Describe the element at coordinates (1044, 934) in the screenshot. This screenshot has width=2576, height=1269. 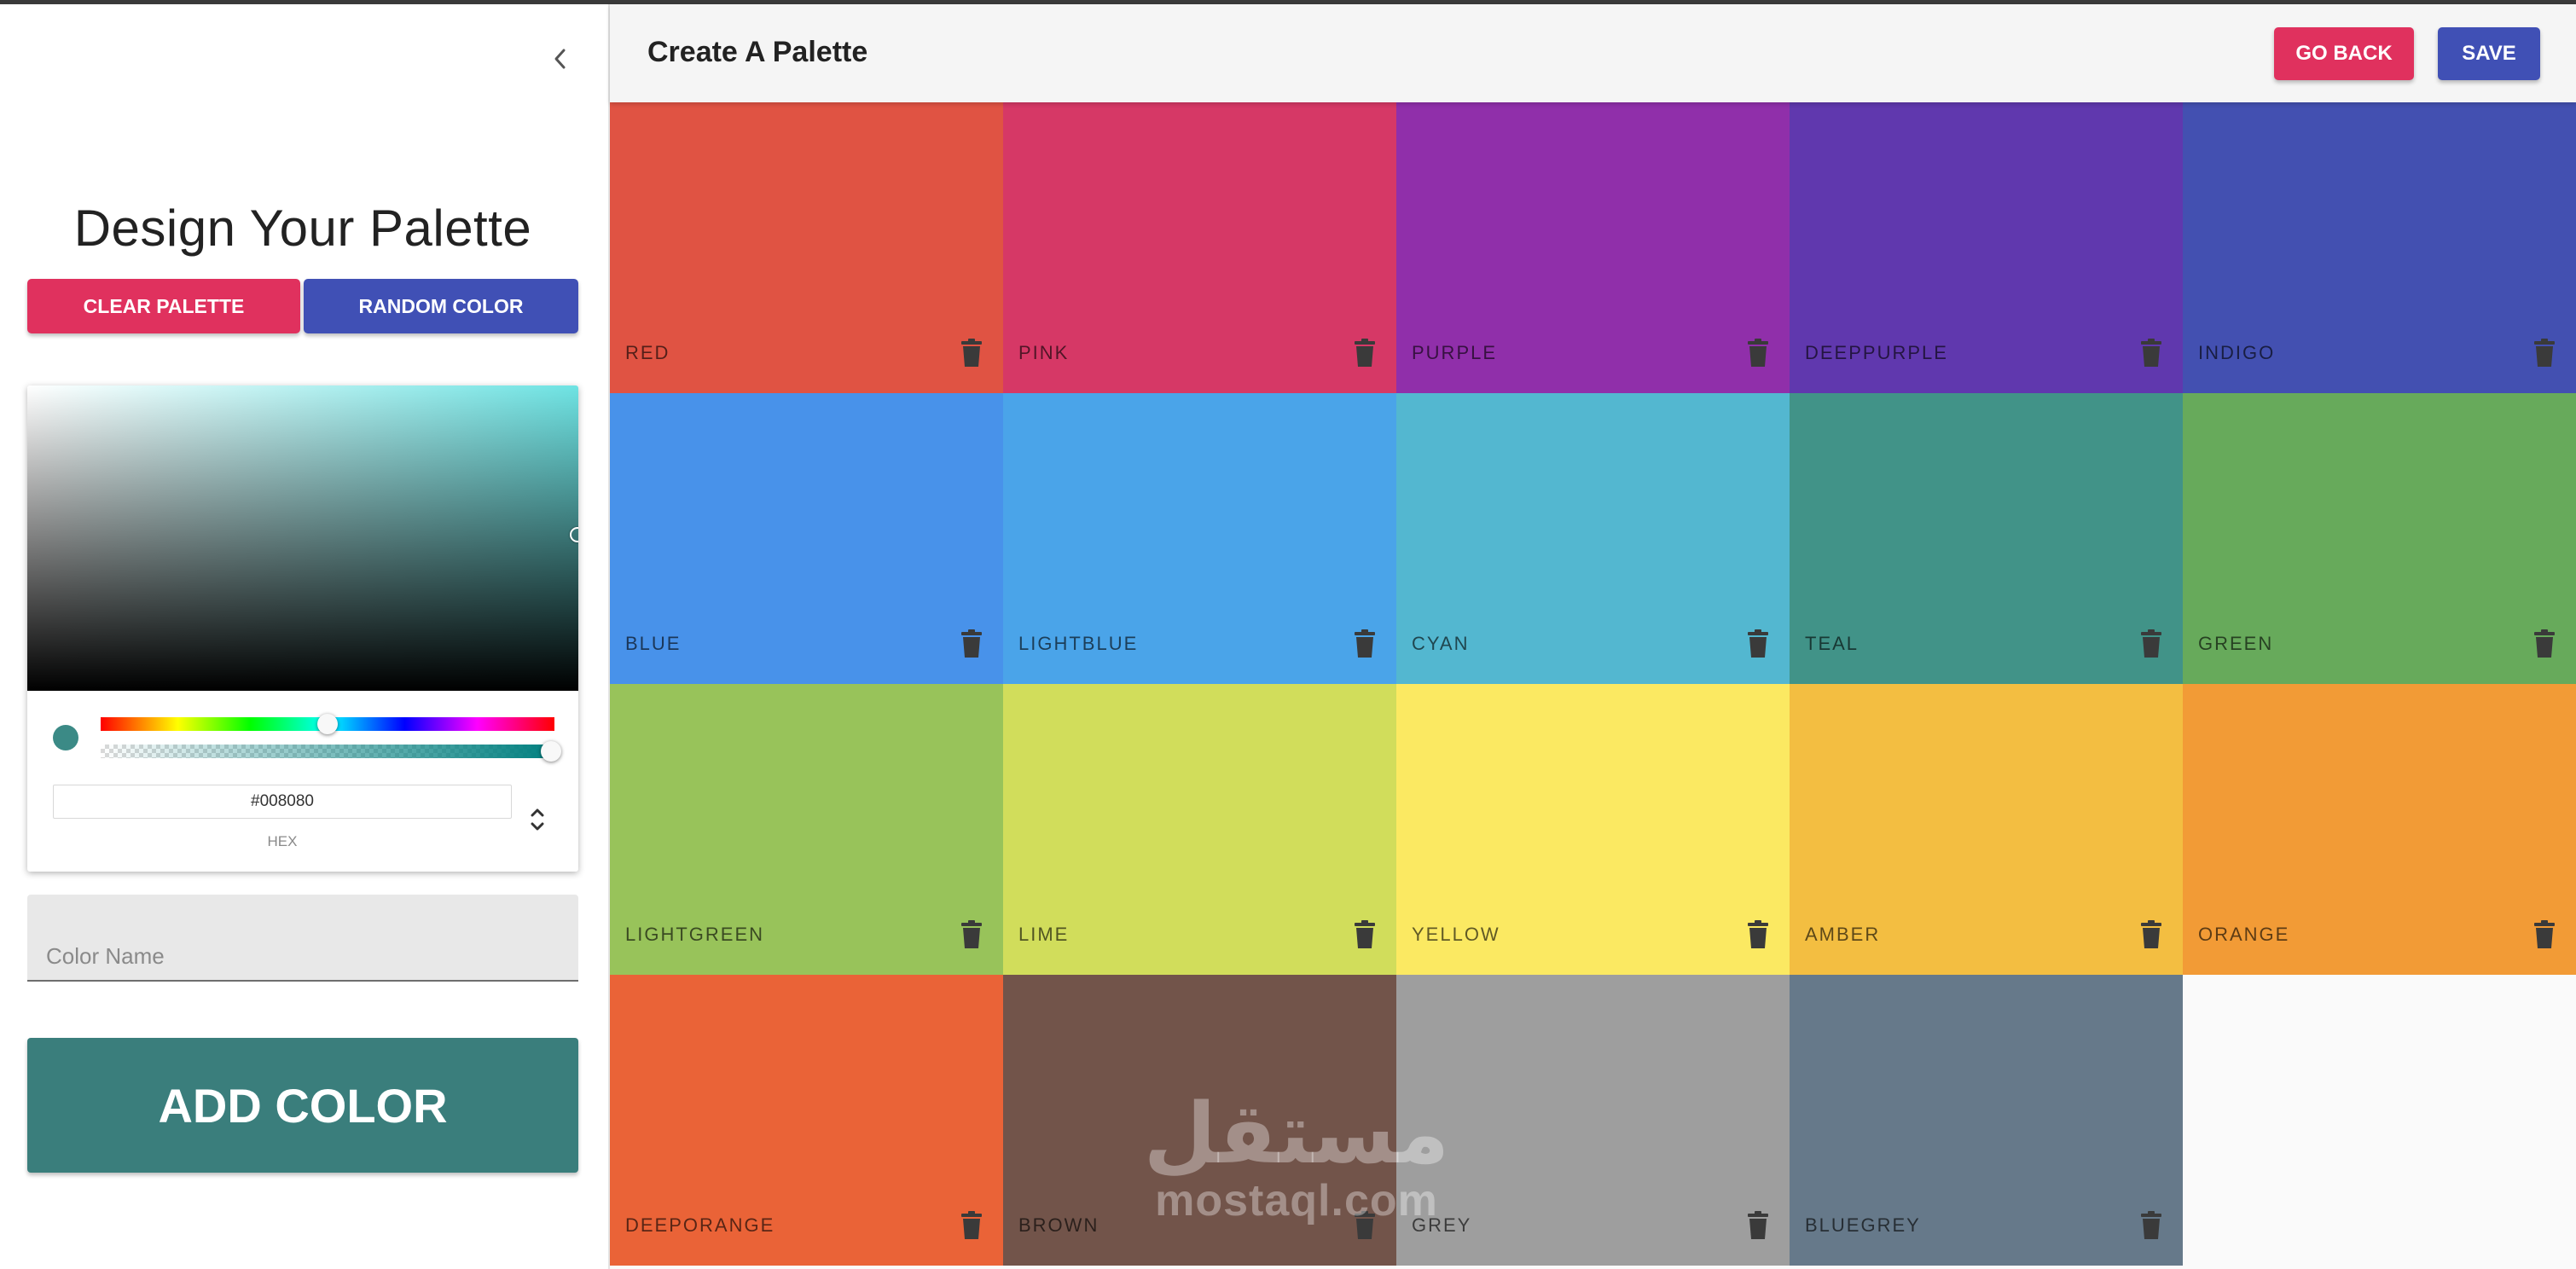
I see `swatch-name: LIME` at that location.